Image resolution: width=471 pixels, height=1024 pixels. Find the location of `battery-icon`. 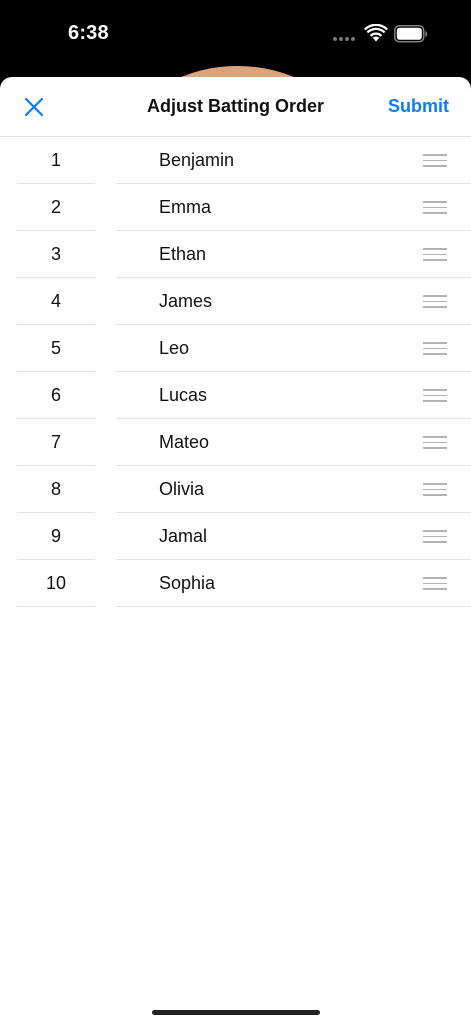

battery-icon is located at coordinates (411, 34).